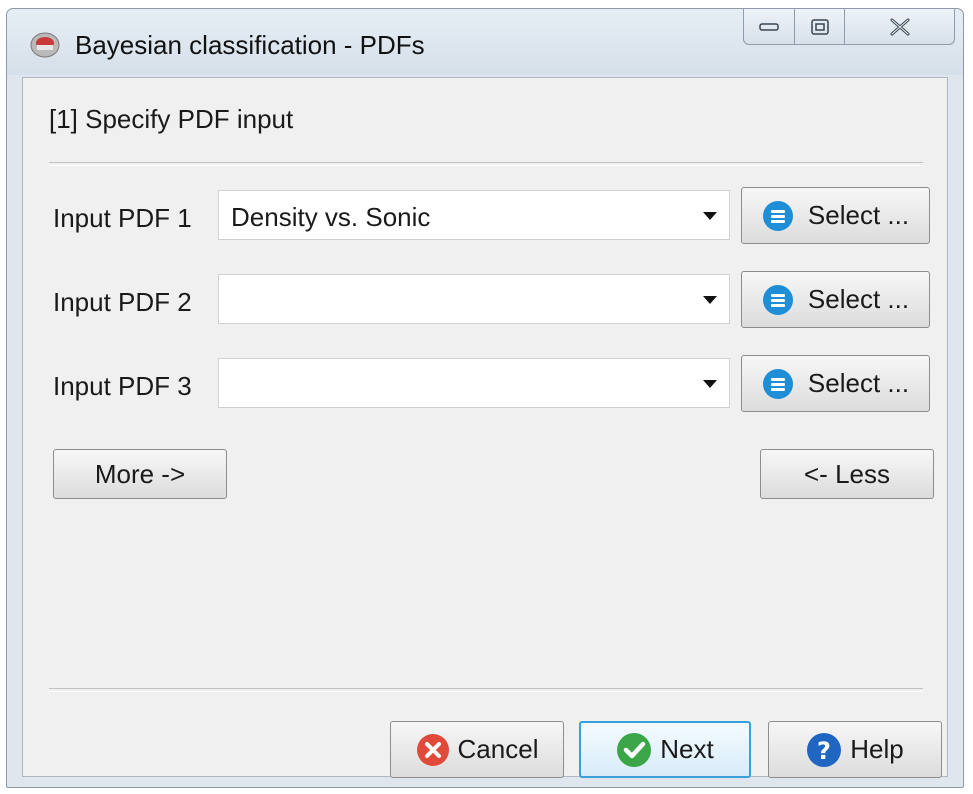 This screenshot has width=973, height=794. I want to click on more-button: More ->, so click(140, 474).